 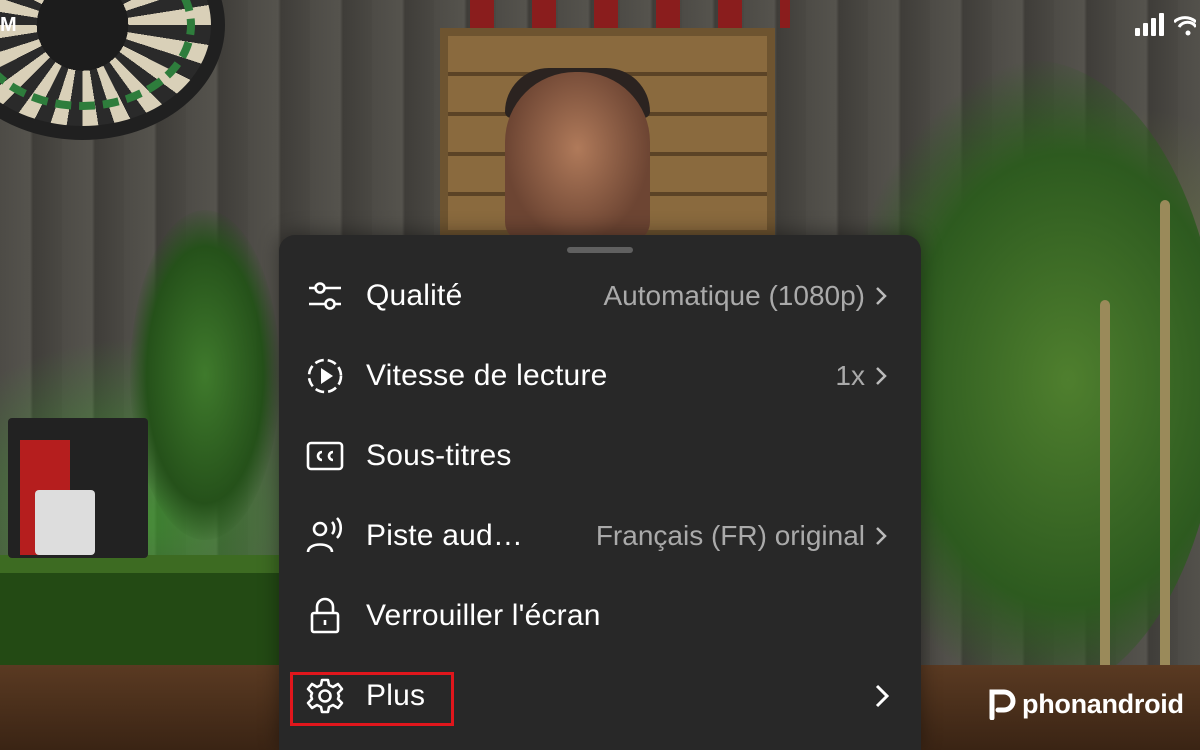 What do you see at coordinates (325, 376) in the screenshot?
I see `playback-speed-icon` at bounding box center [325, 376].